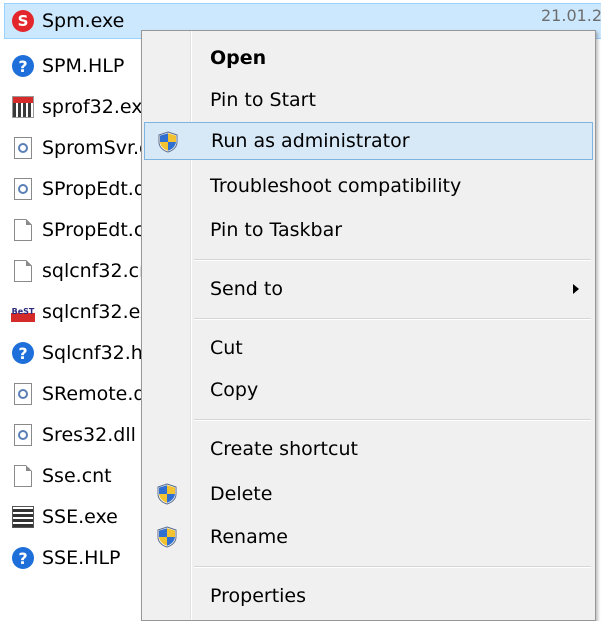 The height and width of the screenshot is (621, 601). Describe the element at coordinates (81, 558) in the screenshot. I see `file-name: SSE.HLP` at that location.